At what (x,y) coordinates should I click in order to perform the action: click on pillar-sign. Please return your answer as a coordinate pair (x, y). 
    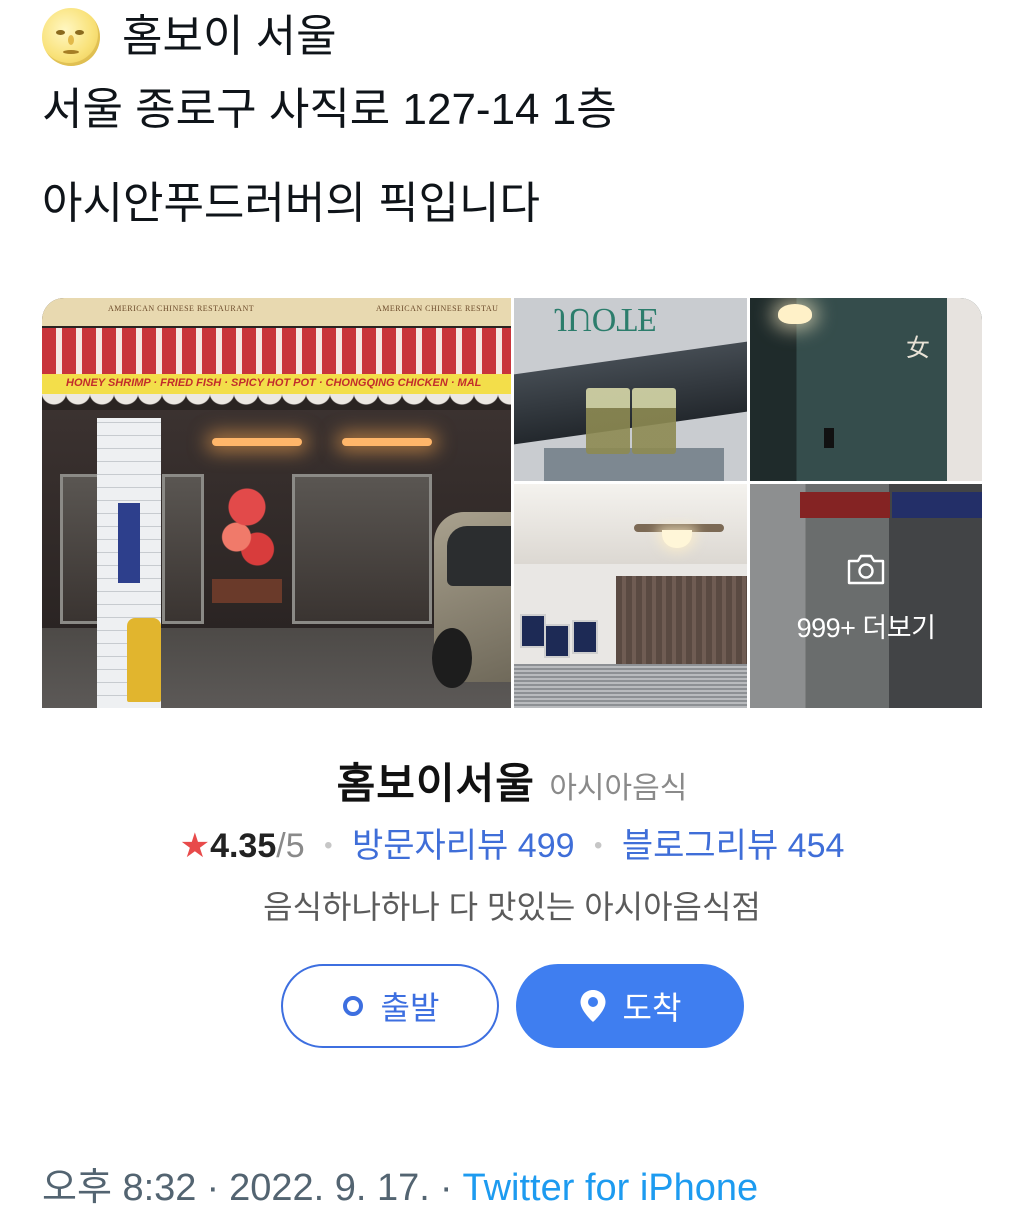
    Looking at the image, I should click on (129, 543).